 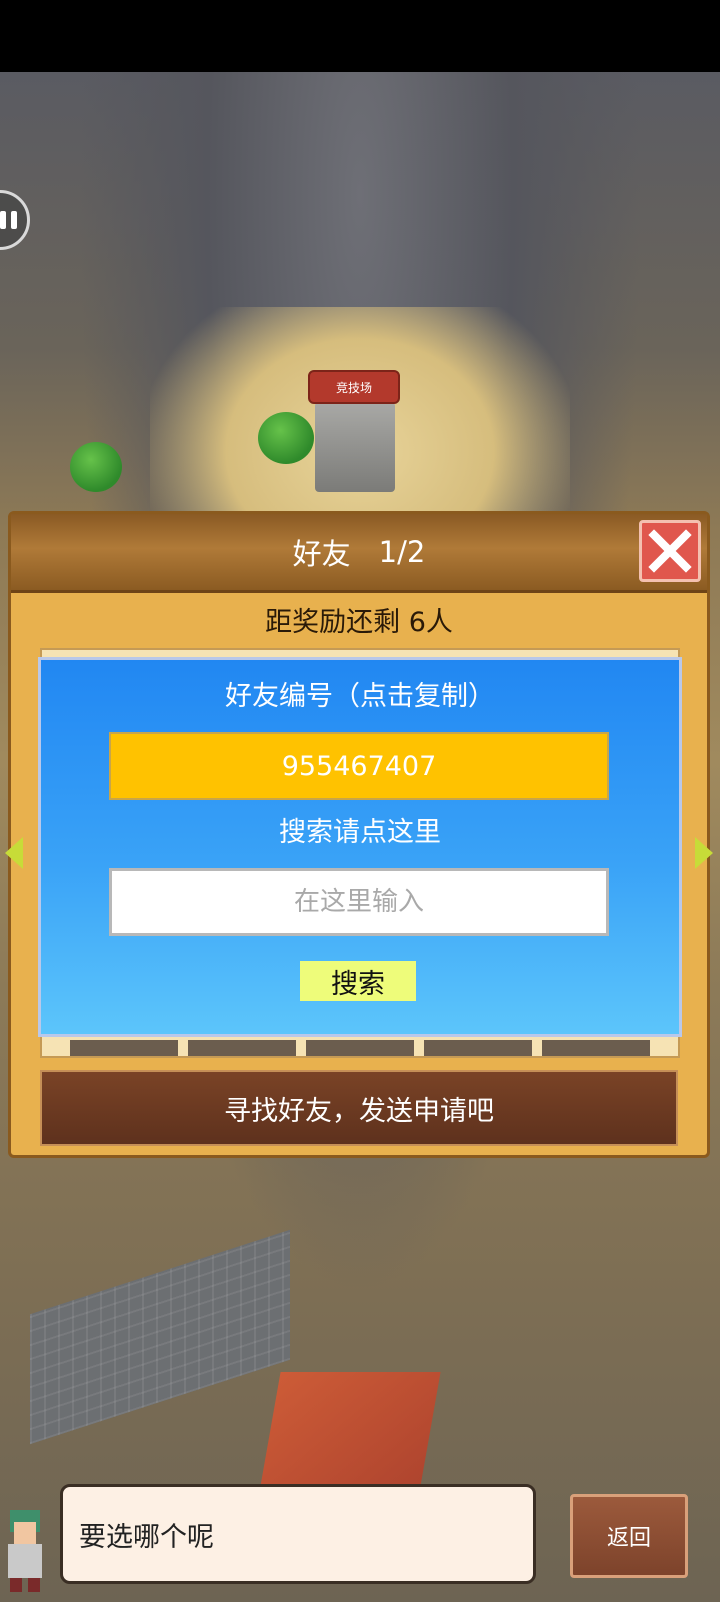 I want to click on find-friends-bar: 寻找好友，发送申请吧, so click(x=359, y=1108).